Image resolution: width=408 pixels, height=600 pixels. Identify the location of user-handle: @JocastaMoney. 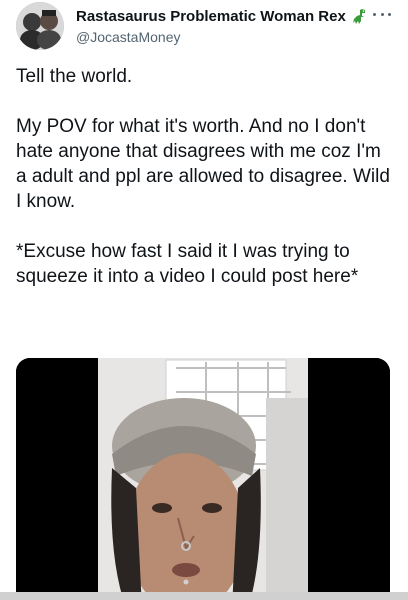
(221, 37).